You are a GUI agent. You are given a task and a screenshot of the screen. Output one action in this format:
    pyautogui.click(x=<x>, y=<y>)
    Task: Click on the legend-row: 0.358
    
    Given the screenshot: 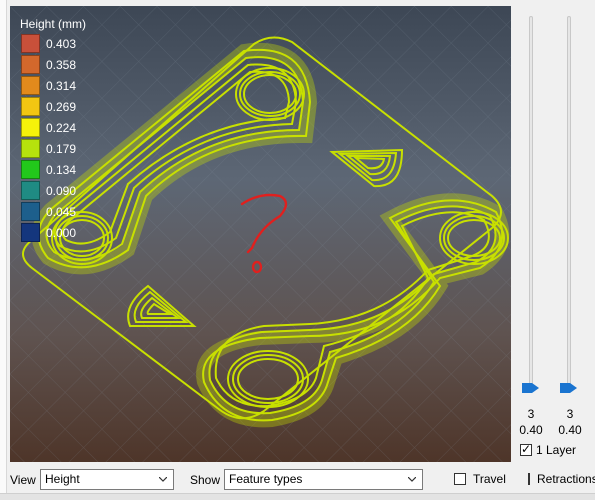 What is the action you would take?
    pyautogui.click(x=53, y=64)
    